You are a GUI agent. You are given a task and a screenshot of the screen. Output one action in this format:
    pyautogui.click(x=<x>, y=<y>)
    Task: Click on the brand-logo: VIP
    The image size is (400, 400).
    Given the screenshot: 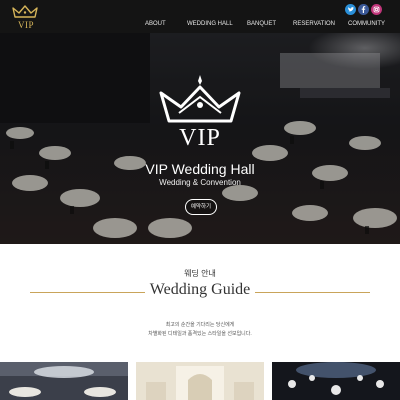 What is the action you would take?
    pyautogui.click(x=25, y=18)
    